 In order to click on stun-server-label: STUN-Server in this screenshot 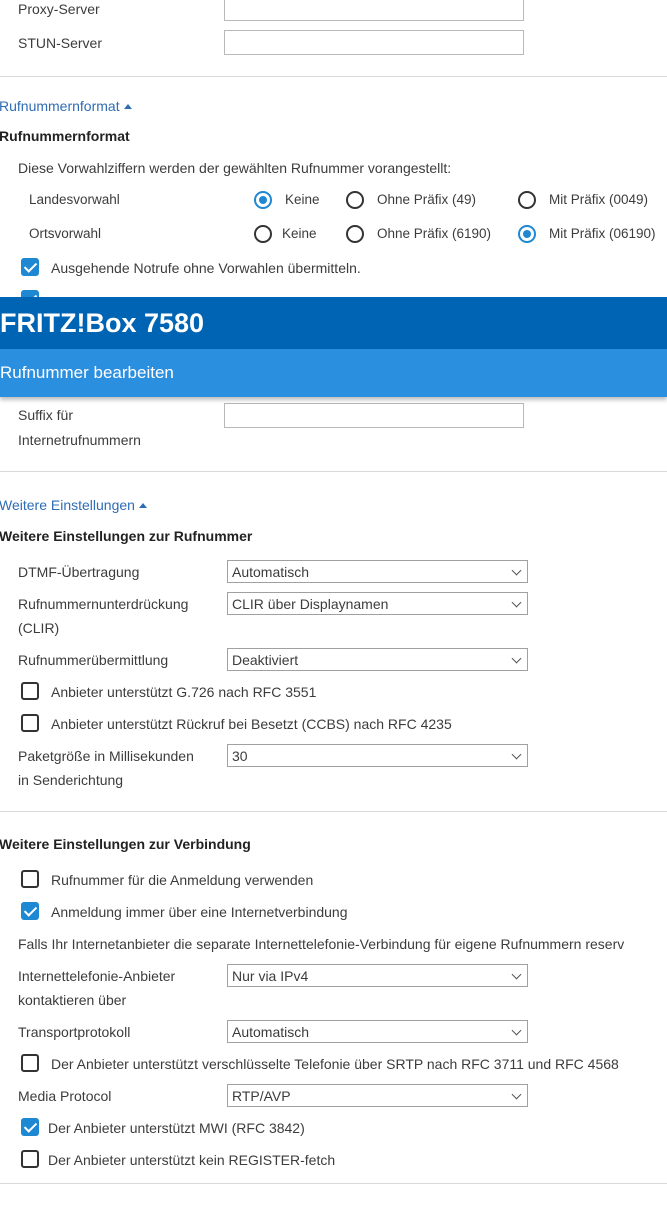, I will do `click(60, 43)`.